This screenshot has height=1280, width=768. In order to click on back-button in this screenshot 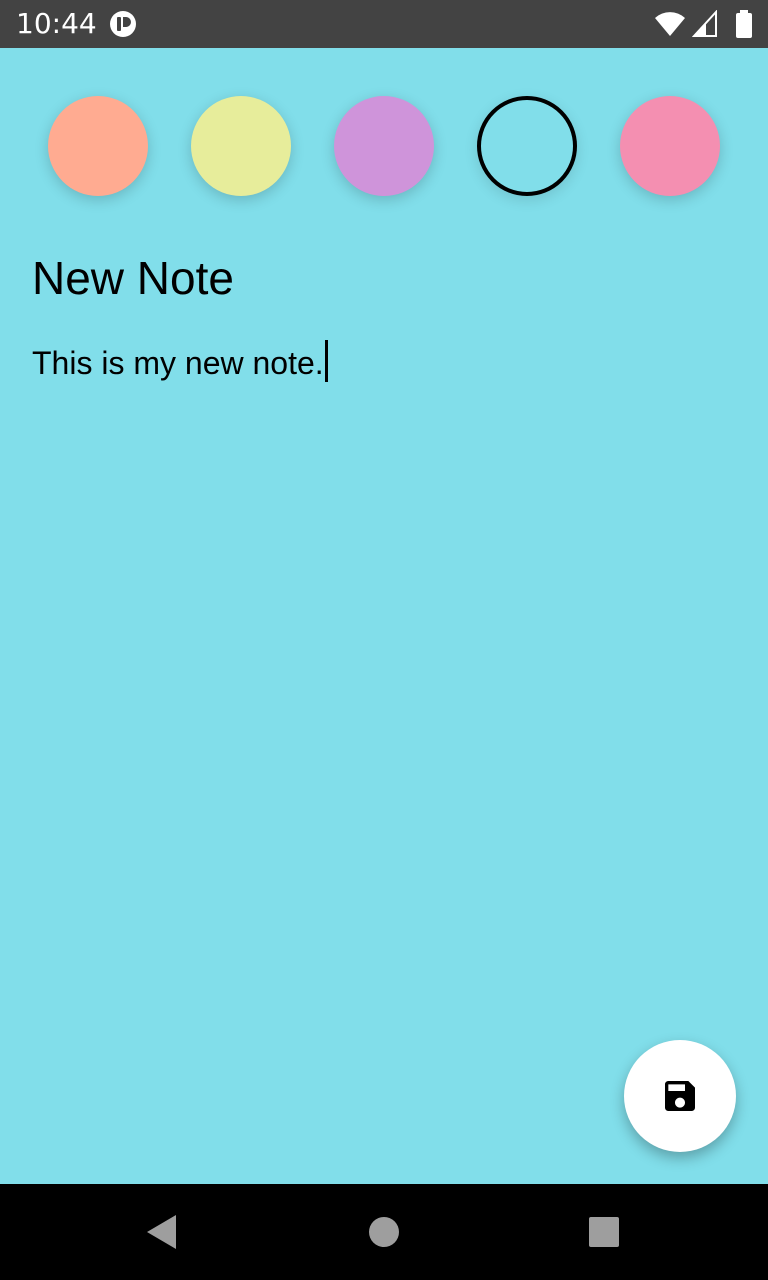, I will do `click(164, 1232)`.